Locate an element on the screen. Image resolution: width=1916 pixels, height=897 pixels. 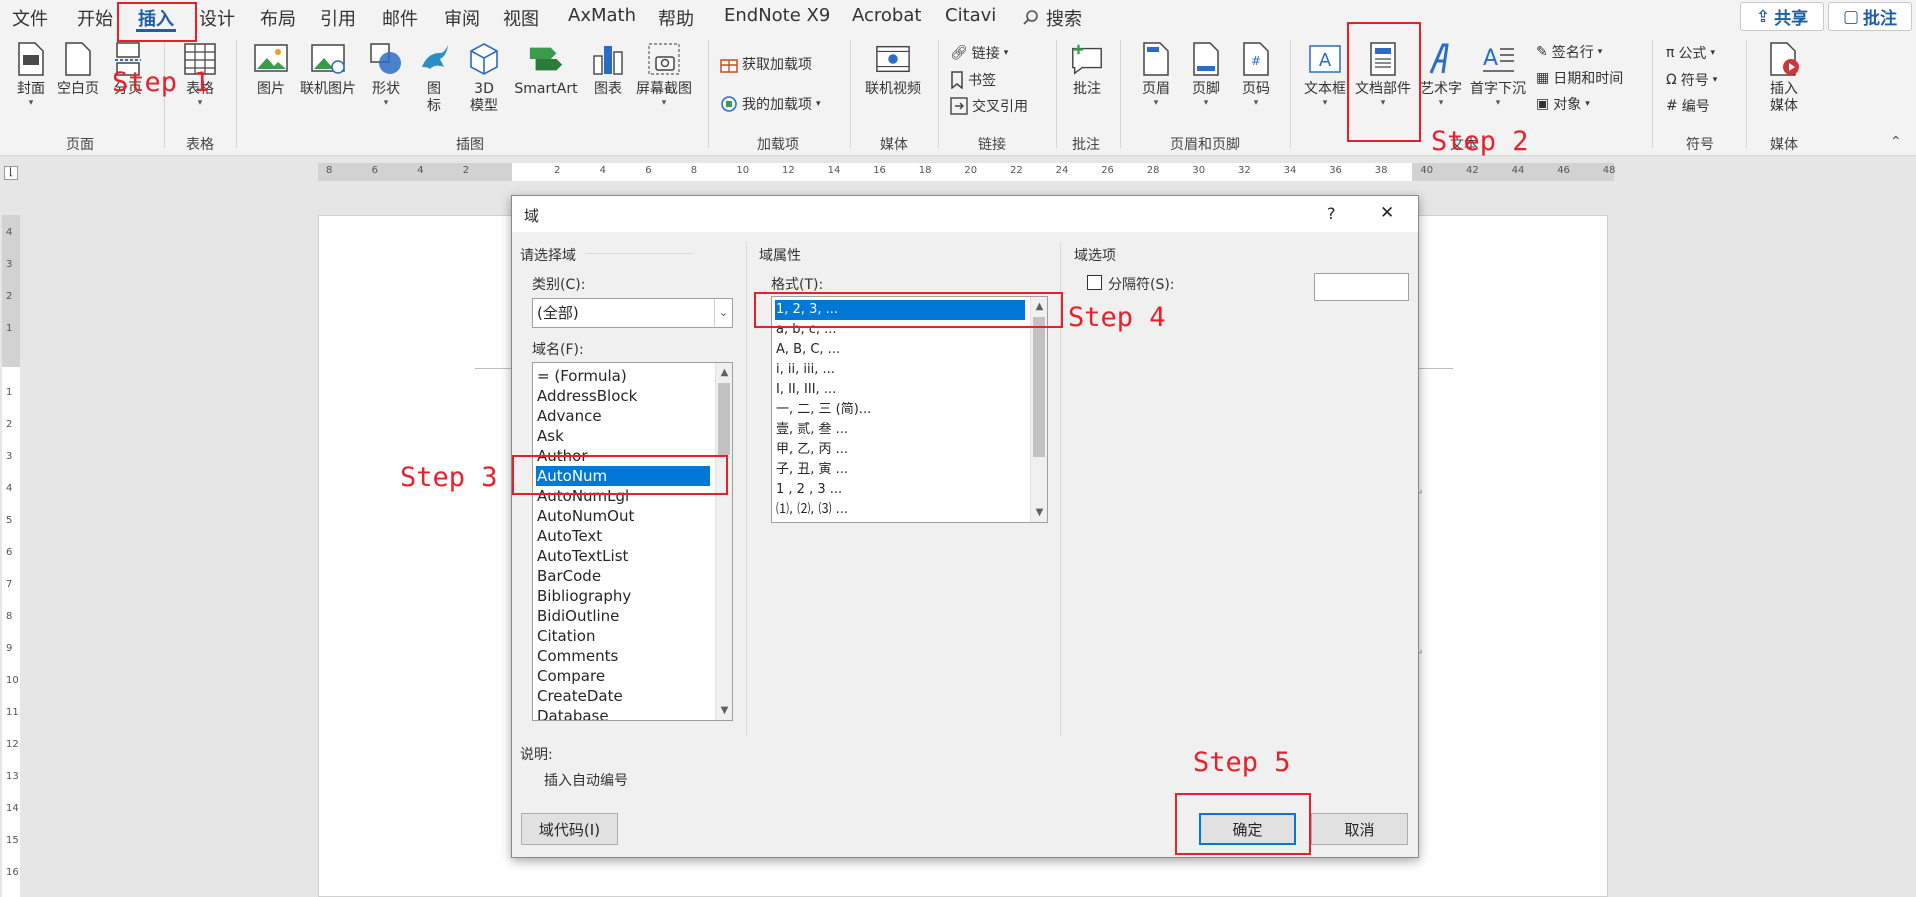
tab-home: 开始 is located at coordinates (95, 18).